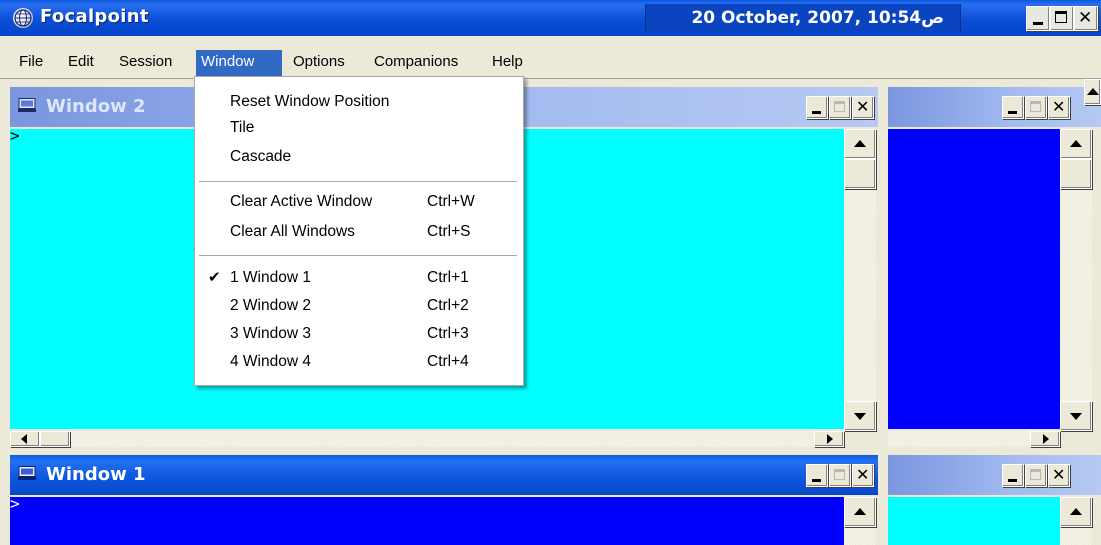 The image size is (1101, 545). Describe the element at coordinates (359, 128) in the screenshot. I see `menu-item-tile: Tile` at that location.